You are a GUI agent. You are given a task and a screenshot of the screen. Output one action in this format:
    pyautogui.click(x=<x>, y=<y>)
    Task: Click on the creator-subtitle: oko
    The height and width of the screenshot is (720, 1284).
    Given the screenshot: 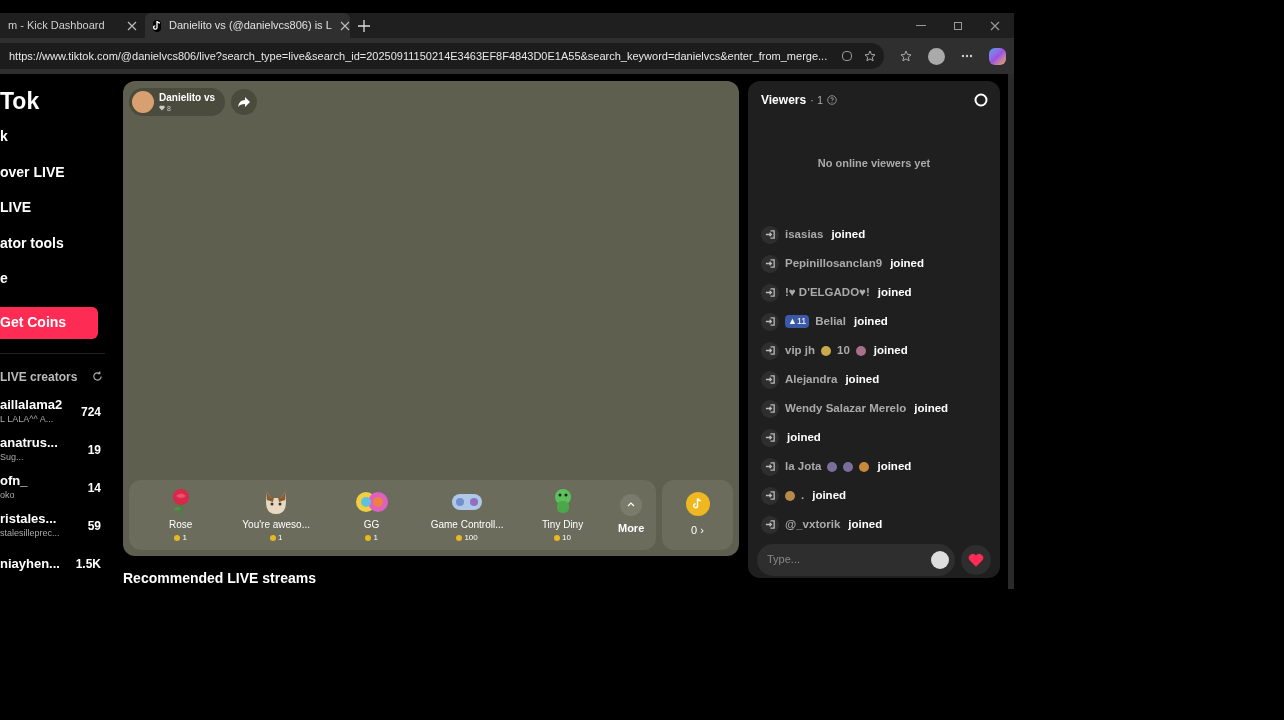 What is the action you would take?
    pyautogui.click(x=8, y=496)
    